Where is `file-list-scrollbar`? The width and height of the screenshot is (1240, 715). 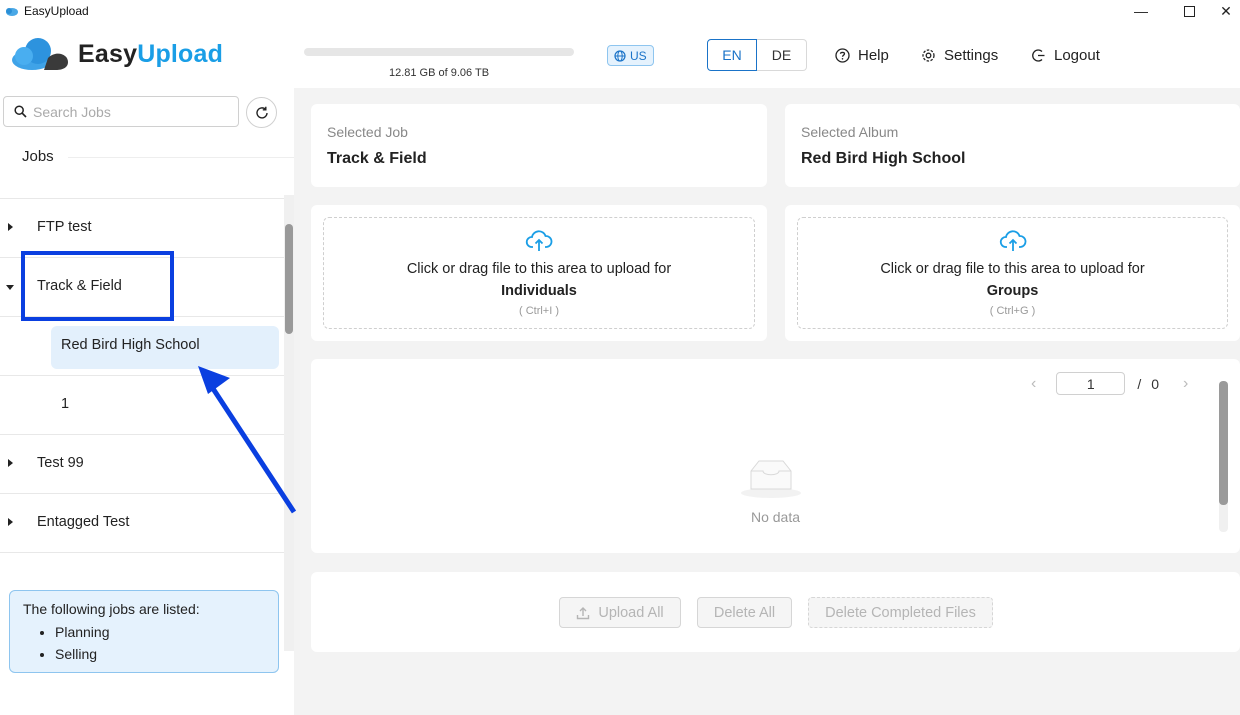 file-list-scrollbar is located at coordinates (1223, 456).